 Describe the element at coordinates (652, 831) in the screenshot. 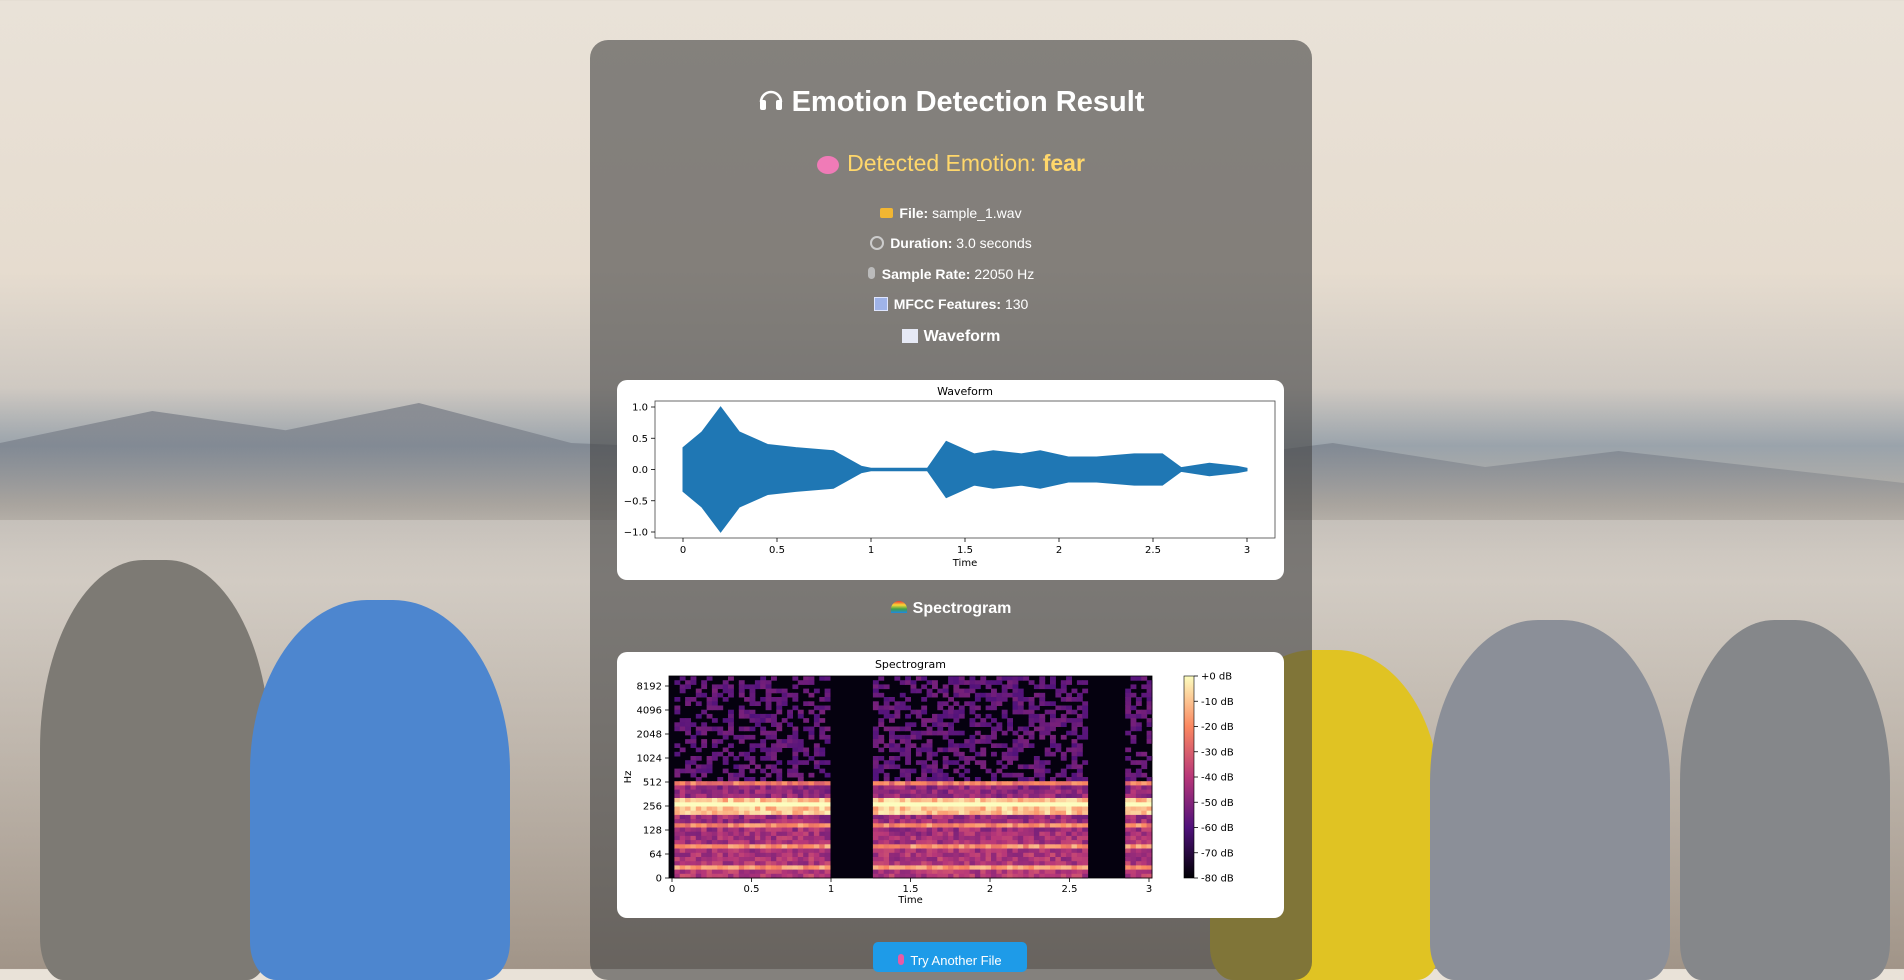

I see `y-tick-label: 128` at that location.